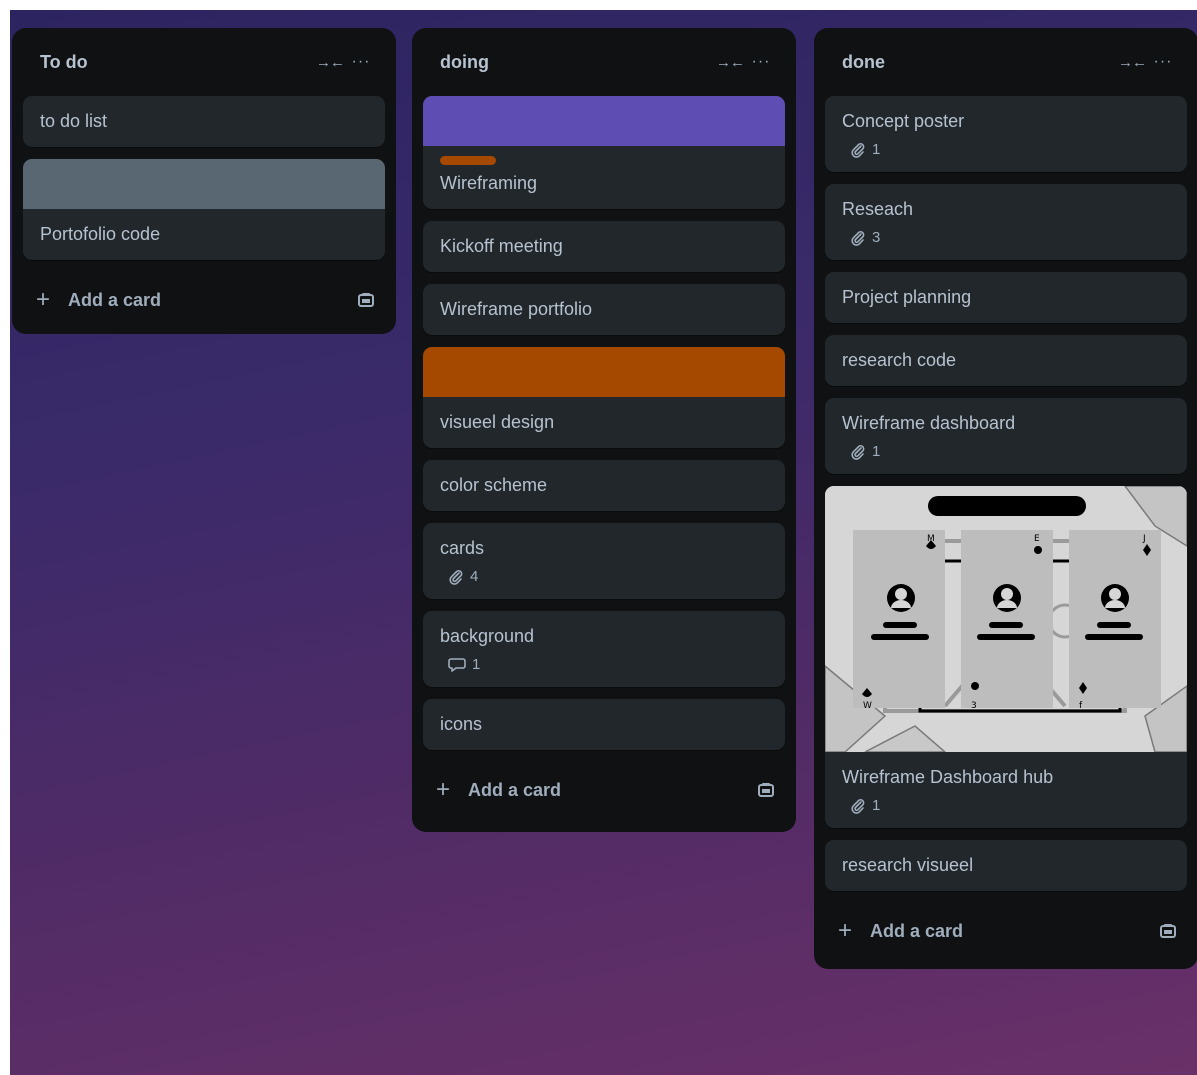 This screenshot has height=1075, width=1197. What do you see at coordinates (604, 309) in the screenshot?
I see `card: Wireframe portfolio` at bounding box center [604, 309].